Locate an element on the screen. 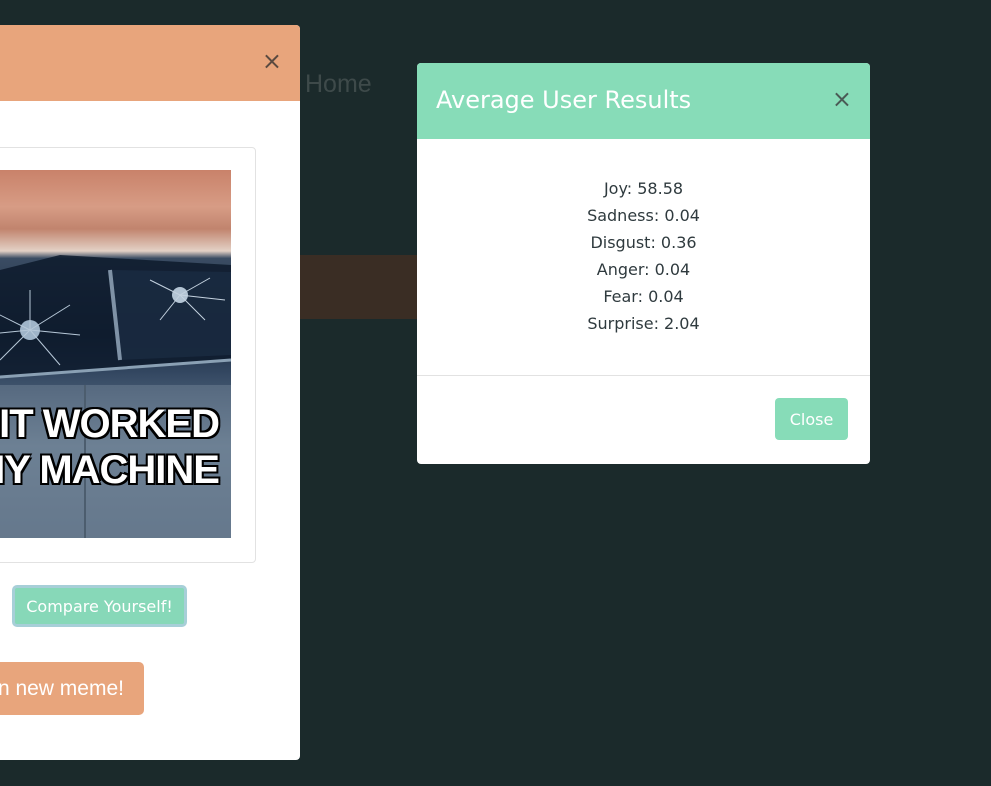 The height and width of the screenshot is (786, 991). modal-footer-divider is located at coordinates (643, 375).